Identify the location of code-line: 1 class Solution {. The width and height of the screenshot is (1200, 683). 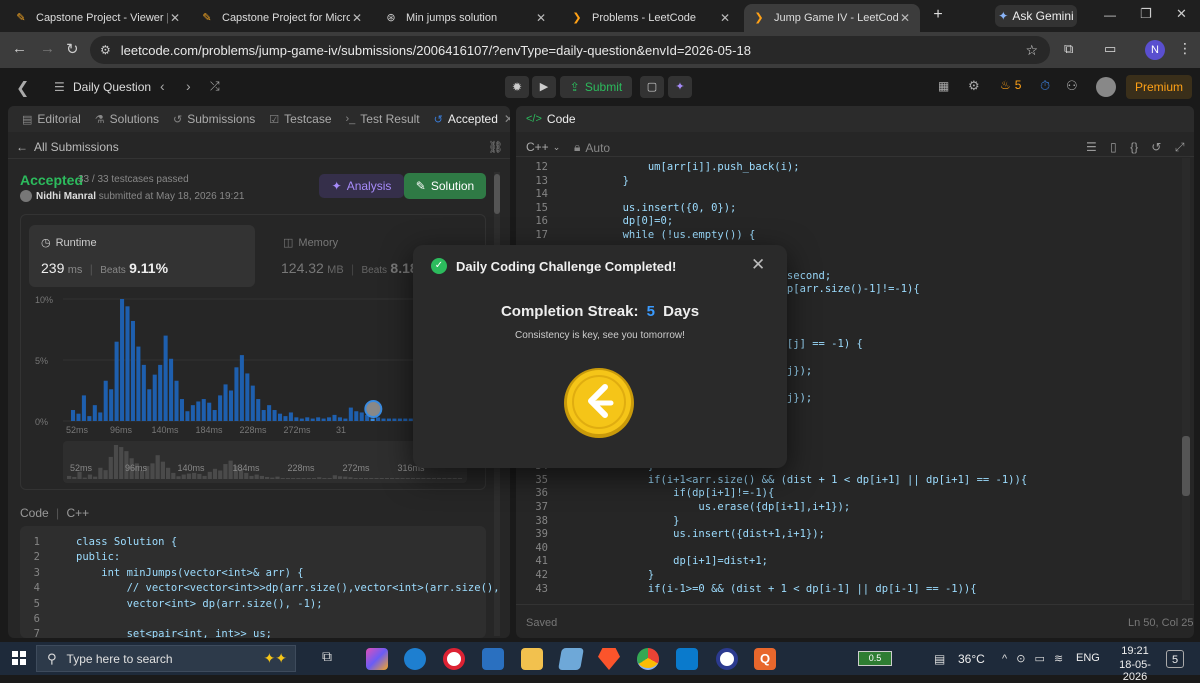
(253, 543).